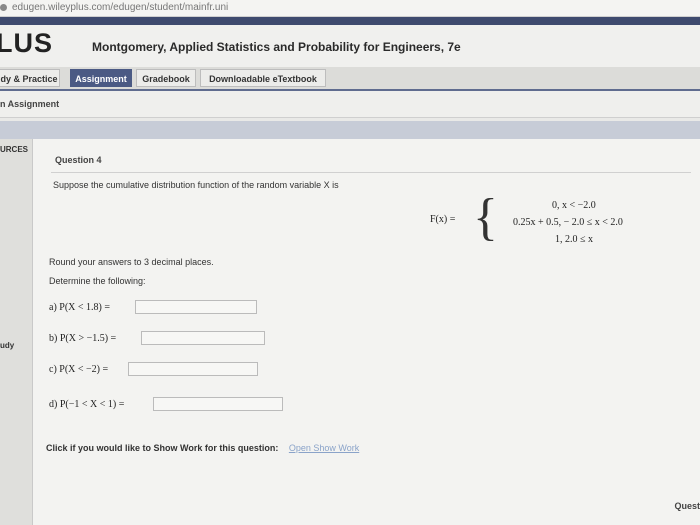  Describe the element at coordinates (443, 219) in the screenshot. I see `formula-lhs: F(x) =` at that location.